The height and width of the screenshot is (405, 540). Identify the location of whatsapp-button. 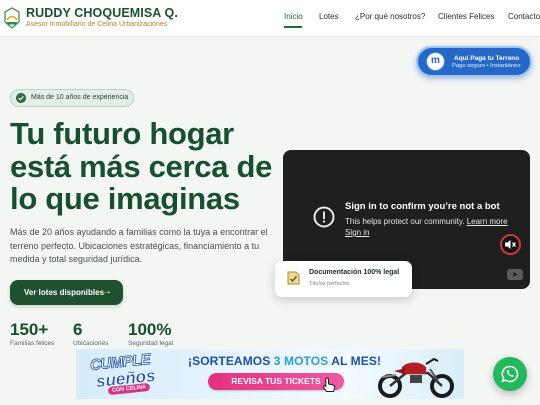
(510, 374).